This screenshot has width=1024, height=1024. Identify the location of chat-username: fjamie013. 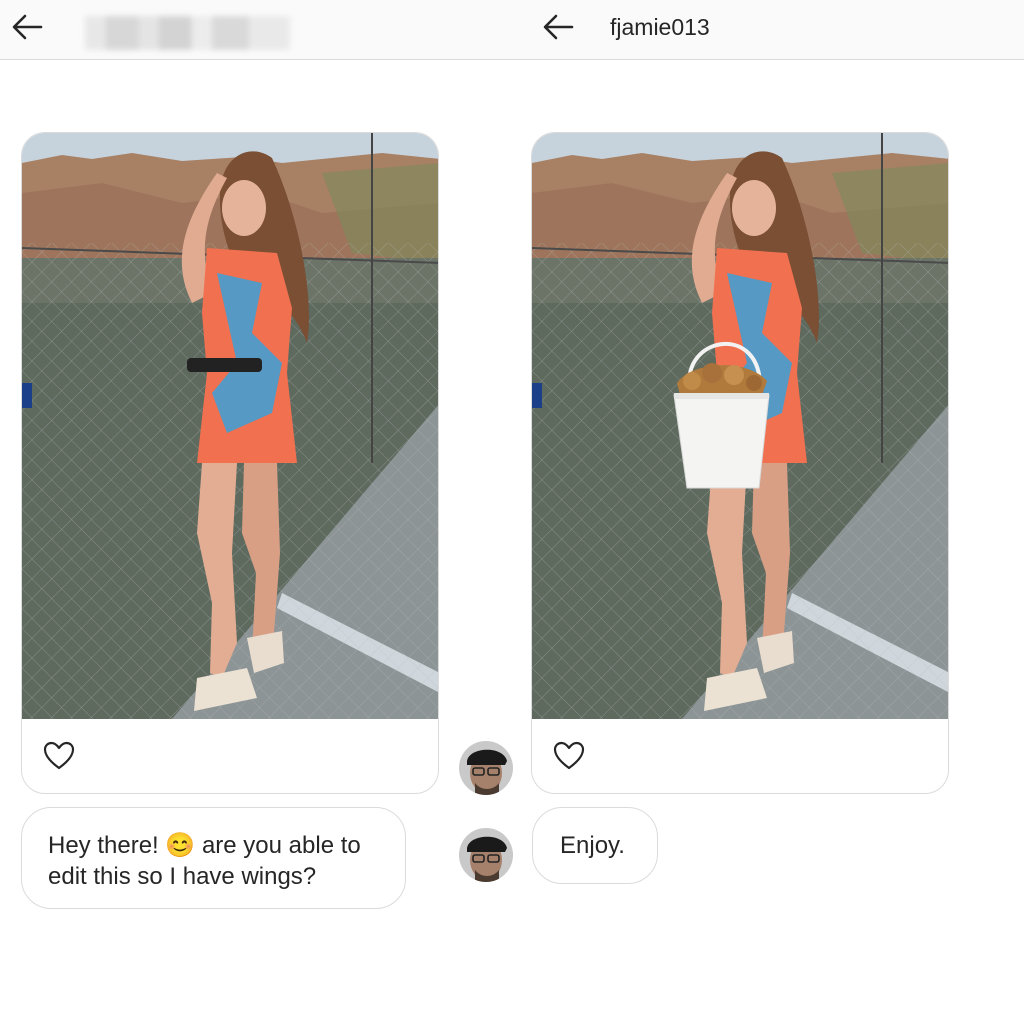
(660, 27).